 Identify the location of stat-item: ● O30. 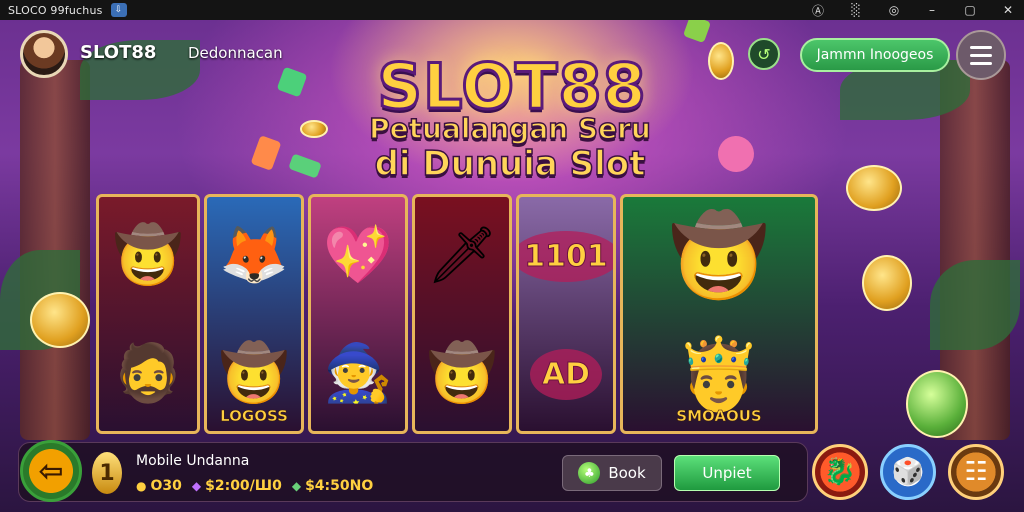
(159, 486).